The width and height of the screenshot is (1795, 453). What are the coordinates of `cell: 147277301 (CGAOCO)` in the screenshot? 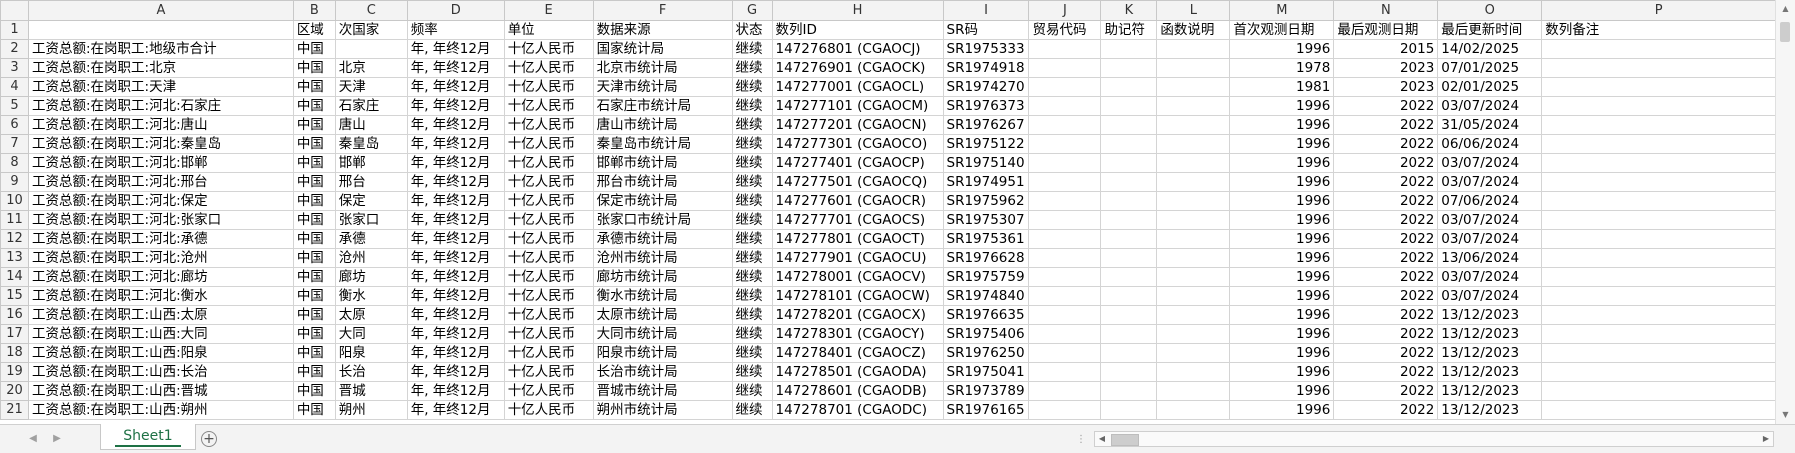 It's located at (857, 144).